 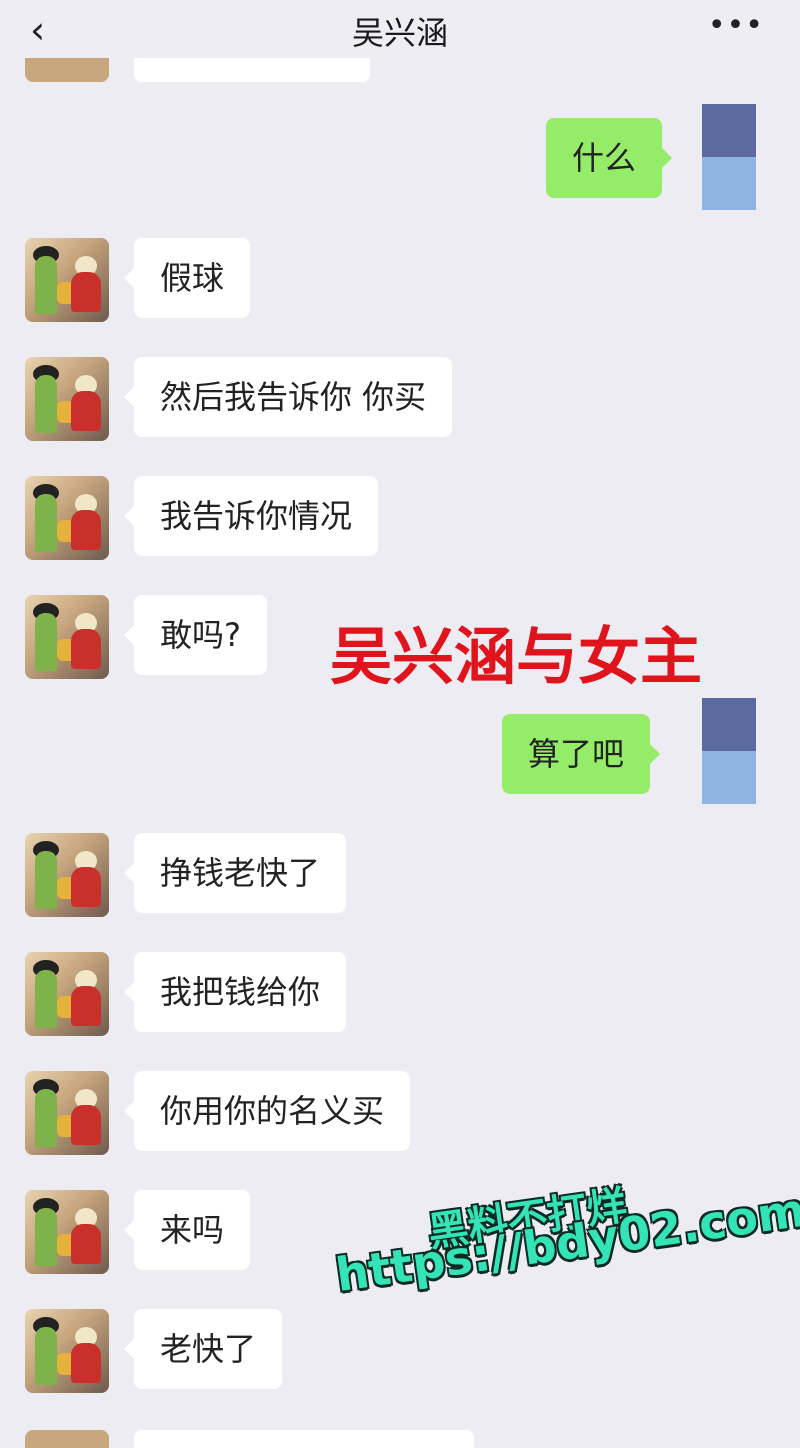 What do you see at coordinates (187, 278) in the screenshot?
I see `incoming-message-bubble: 假球` at bounding box center [187, 278].